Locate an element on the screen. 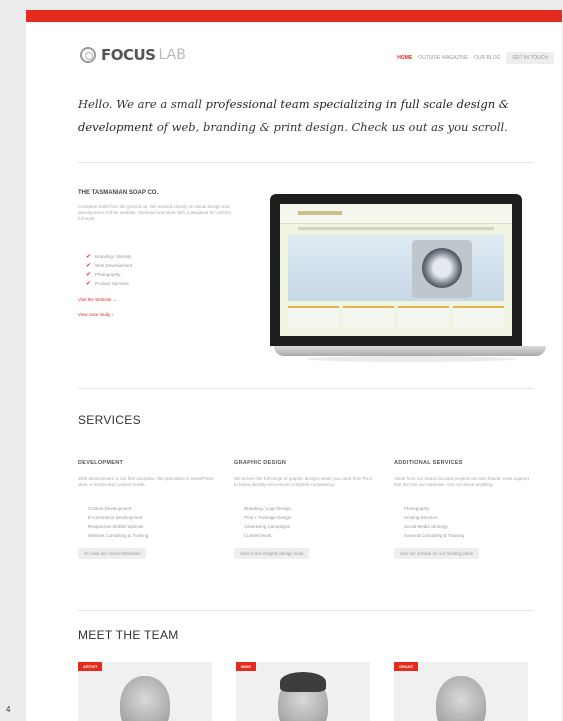 This screenshot has height=721, width=563. list-item: Print + Package Design is located at coordinates (268, 517).